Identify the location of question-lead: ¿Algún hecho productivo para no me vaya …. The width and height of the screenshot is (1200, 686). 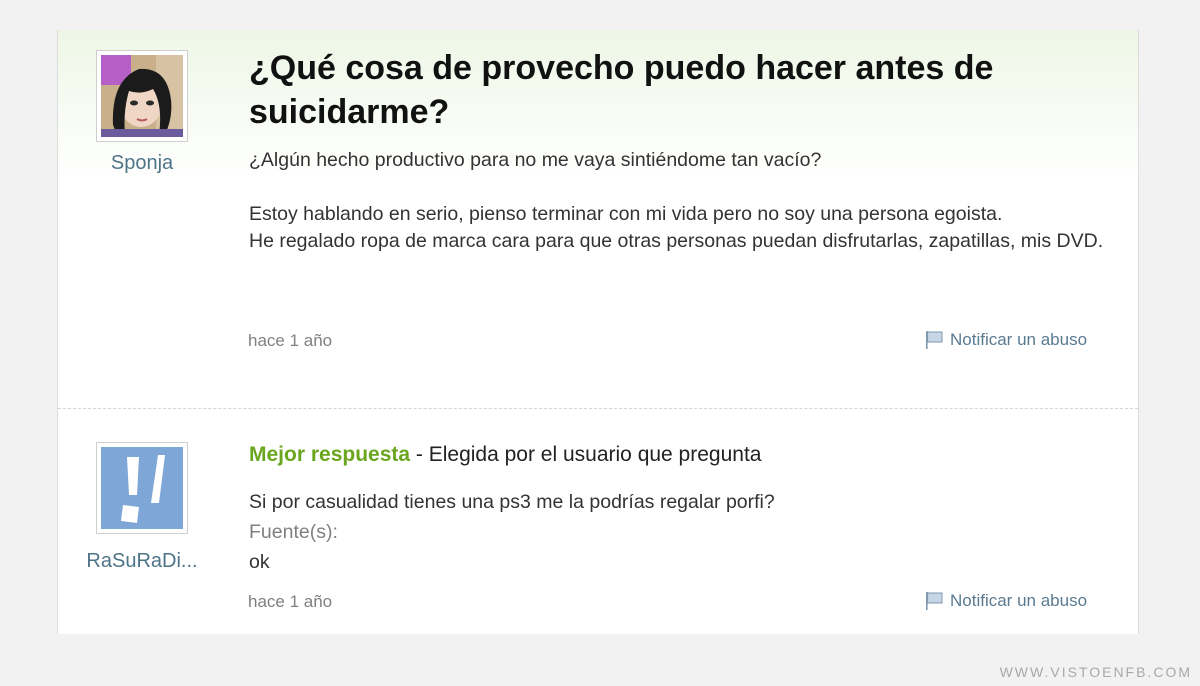
(535, 160).